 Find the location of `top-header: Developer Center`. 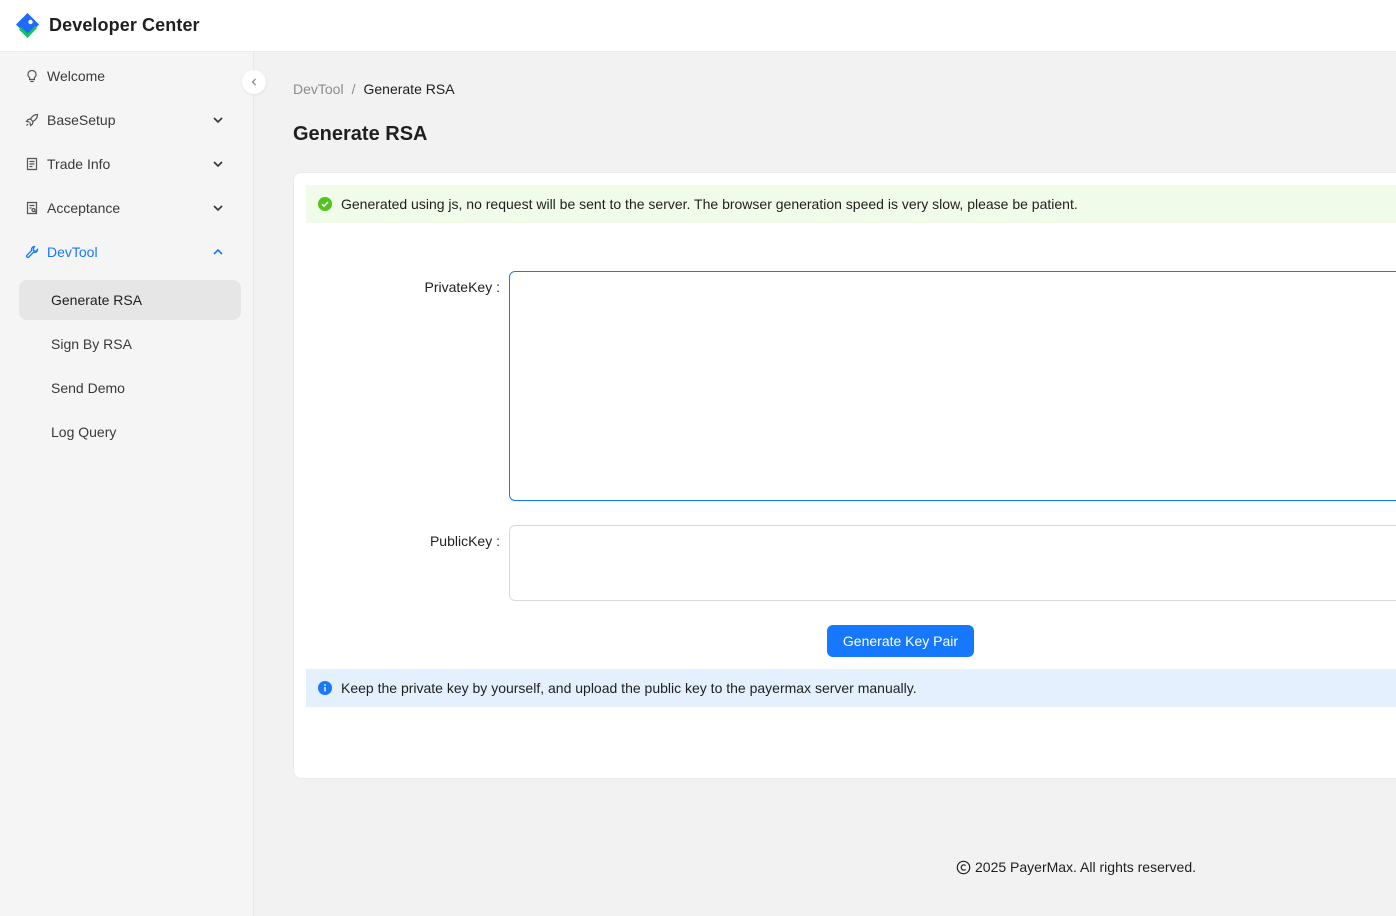

top-header: Developer Center is located at coordinates (698, 26).